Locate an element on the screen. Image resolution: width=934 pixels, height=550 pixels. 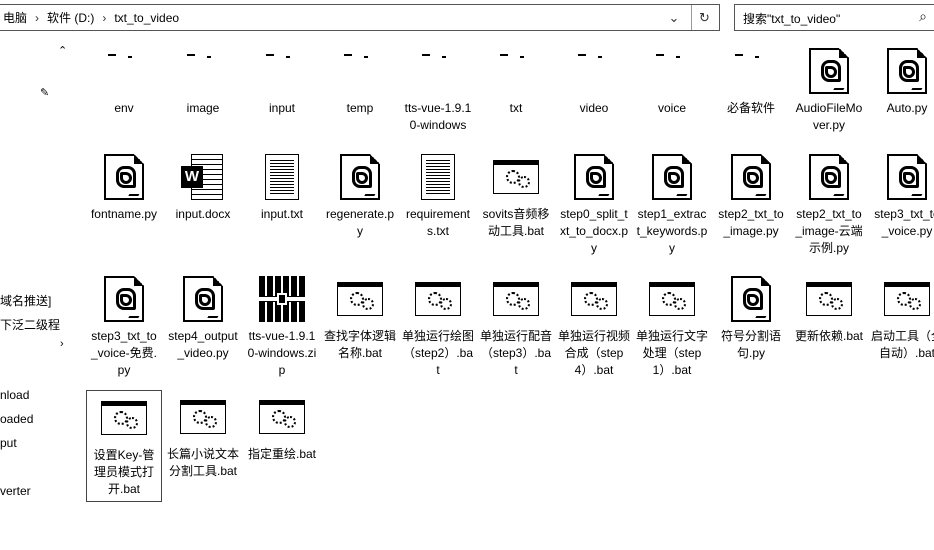
file-label: step3_txt_to_voice.py is located at coordinates (904, 222).